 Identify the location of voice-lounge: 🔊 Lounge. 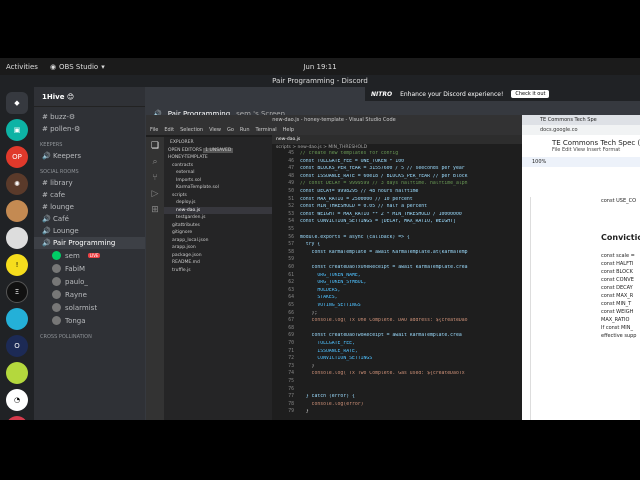
(89, 231).